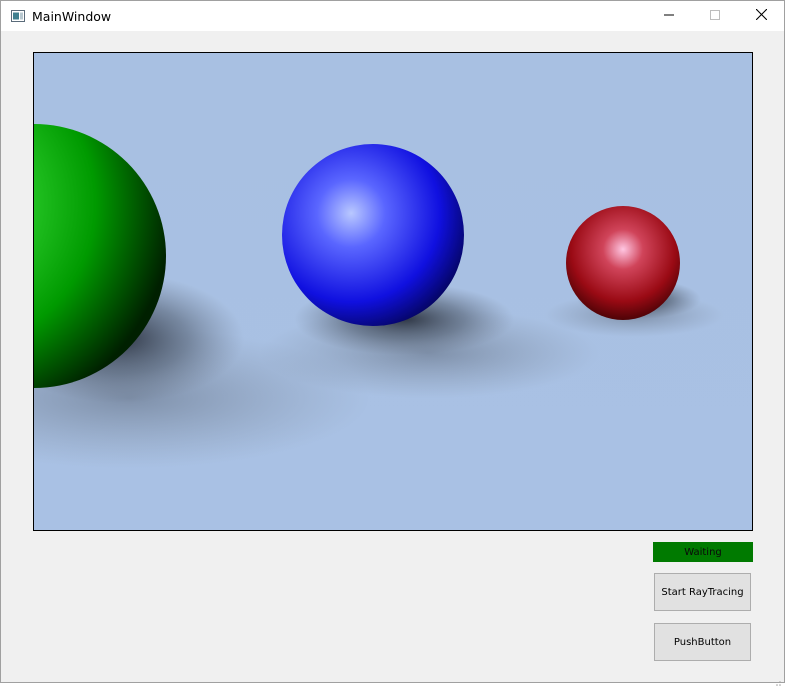 The width and height of the screenshot is (785, 691). Describe the element at coordinates (778, 679) in the screenshot. I see `resize-grip-icon` at that location.